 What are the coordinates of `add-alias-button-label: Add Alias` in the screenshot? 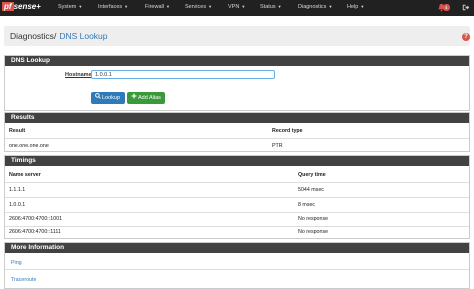 It's located at (149, 98).